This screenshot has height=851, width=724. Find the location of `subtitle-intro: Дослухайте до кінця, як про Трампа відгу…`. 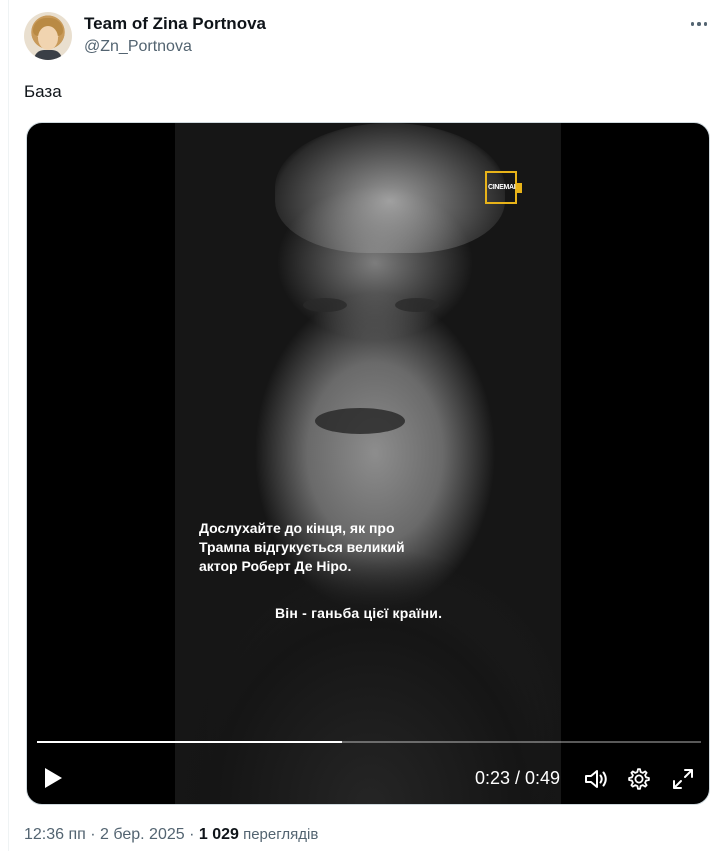

subtitle-intro: Дослухайте до кінця, як про Трампа відгу… is located at coordinates (302, 547).